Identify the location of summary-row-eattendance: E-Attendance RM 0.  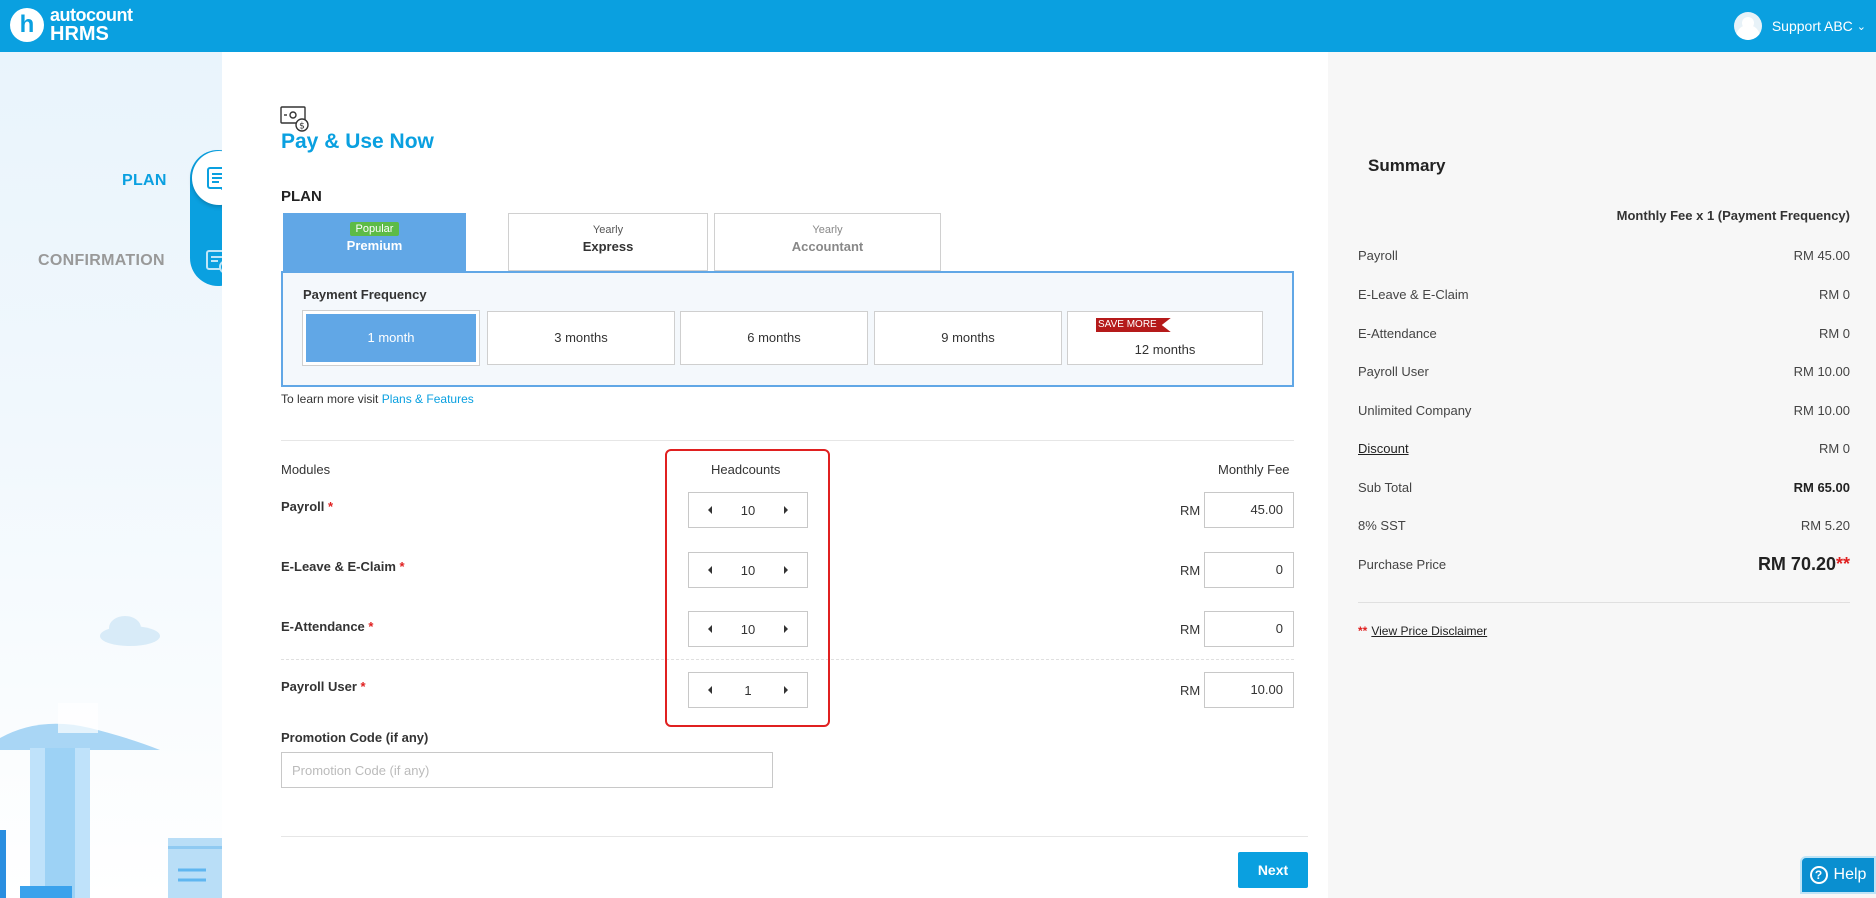
(1604, 333).